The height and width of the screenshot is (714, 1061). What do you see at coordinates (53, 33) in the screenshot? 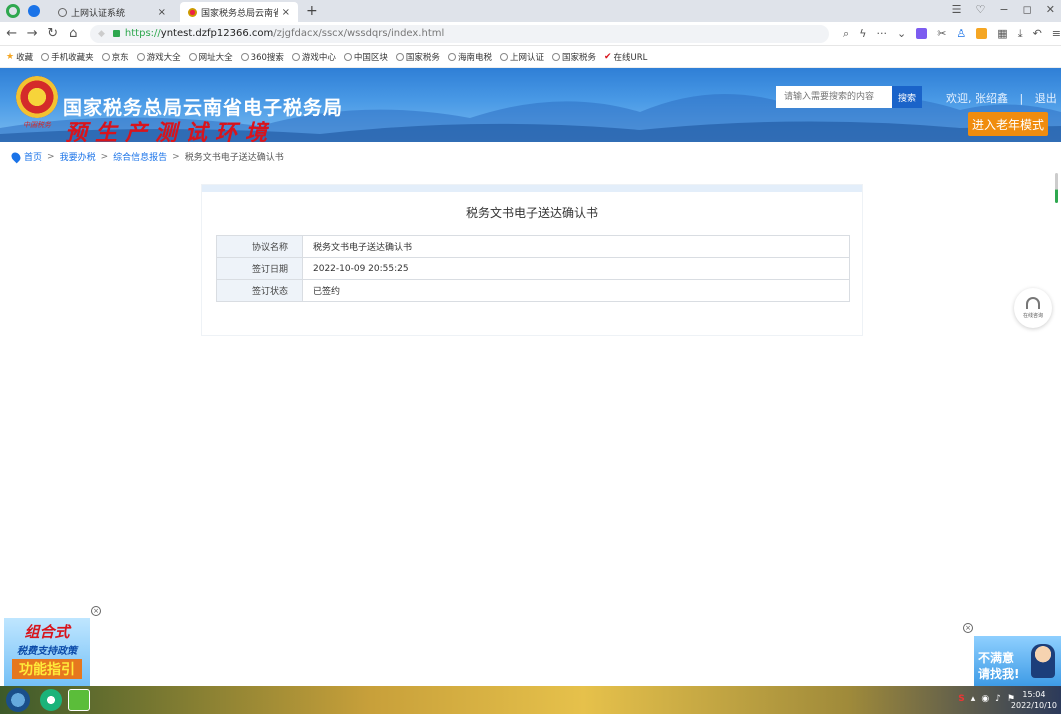
I see `refresh-button: ↻` at bounding box center [53, 33].